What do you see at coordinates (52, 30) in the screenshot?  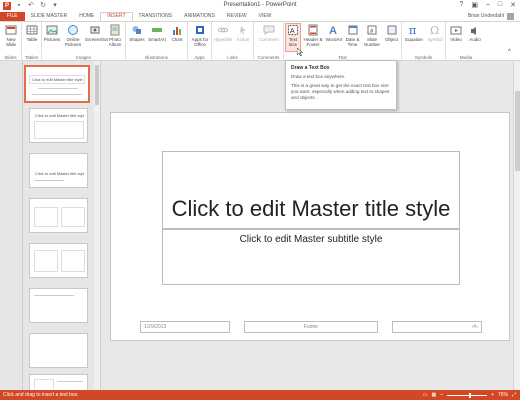 I see `pictures-icon` at bounding box center [52, 30].